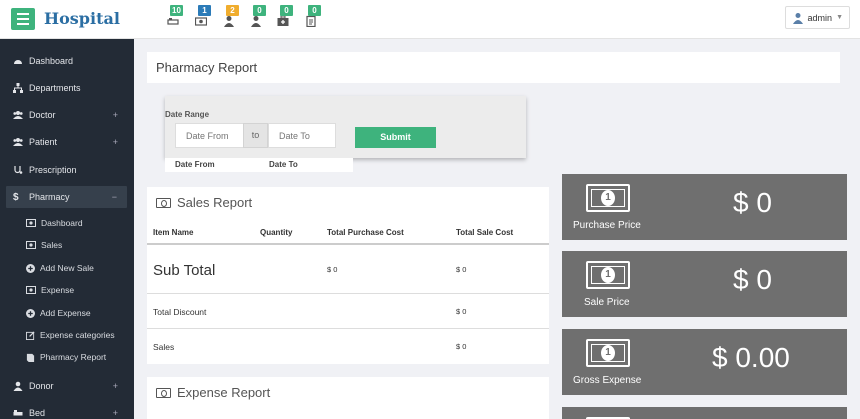 The width and height of the screenshot is (860, 419). What do you see at coordinates (18, 87) in the screenshot?
I see `sitemap-icon` at bounding box center [18, 87].